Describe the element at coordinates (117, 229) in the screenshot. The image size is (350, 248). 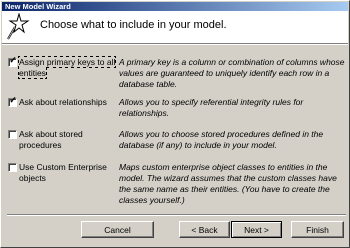
I see `cancel-button: Cancel` at that location.